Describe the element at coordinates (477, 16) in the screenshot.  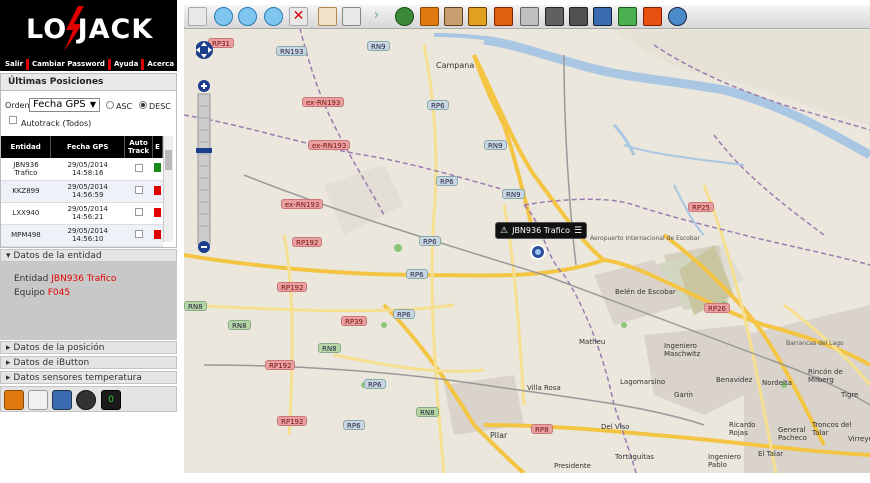
I see `bus-icon` at that location.